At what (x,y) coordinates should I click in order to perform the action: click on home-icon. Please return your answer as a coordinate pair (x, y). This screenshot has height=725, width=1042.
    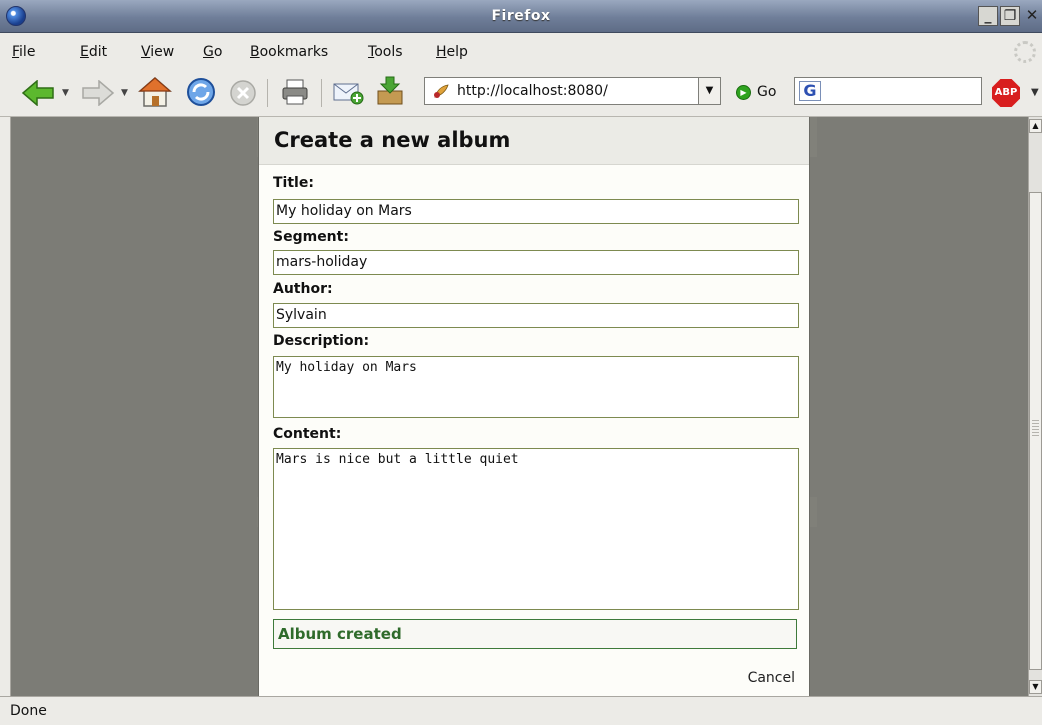
    Looking at the image, I should click on (155, 92).